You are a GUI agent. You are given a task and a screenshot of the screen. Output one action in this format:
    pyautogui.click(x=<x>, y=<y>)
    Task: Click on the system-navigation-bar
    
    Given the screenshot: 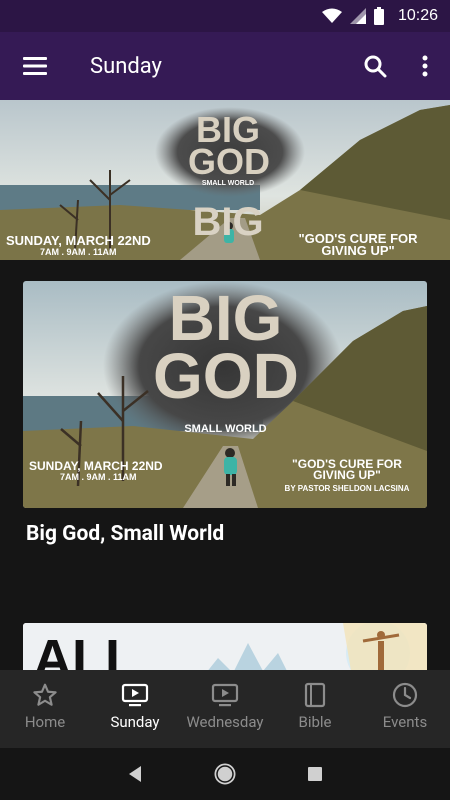 What is the action you would take?
    pyautogui.click(x=225, y=774)
    